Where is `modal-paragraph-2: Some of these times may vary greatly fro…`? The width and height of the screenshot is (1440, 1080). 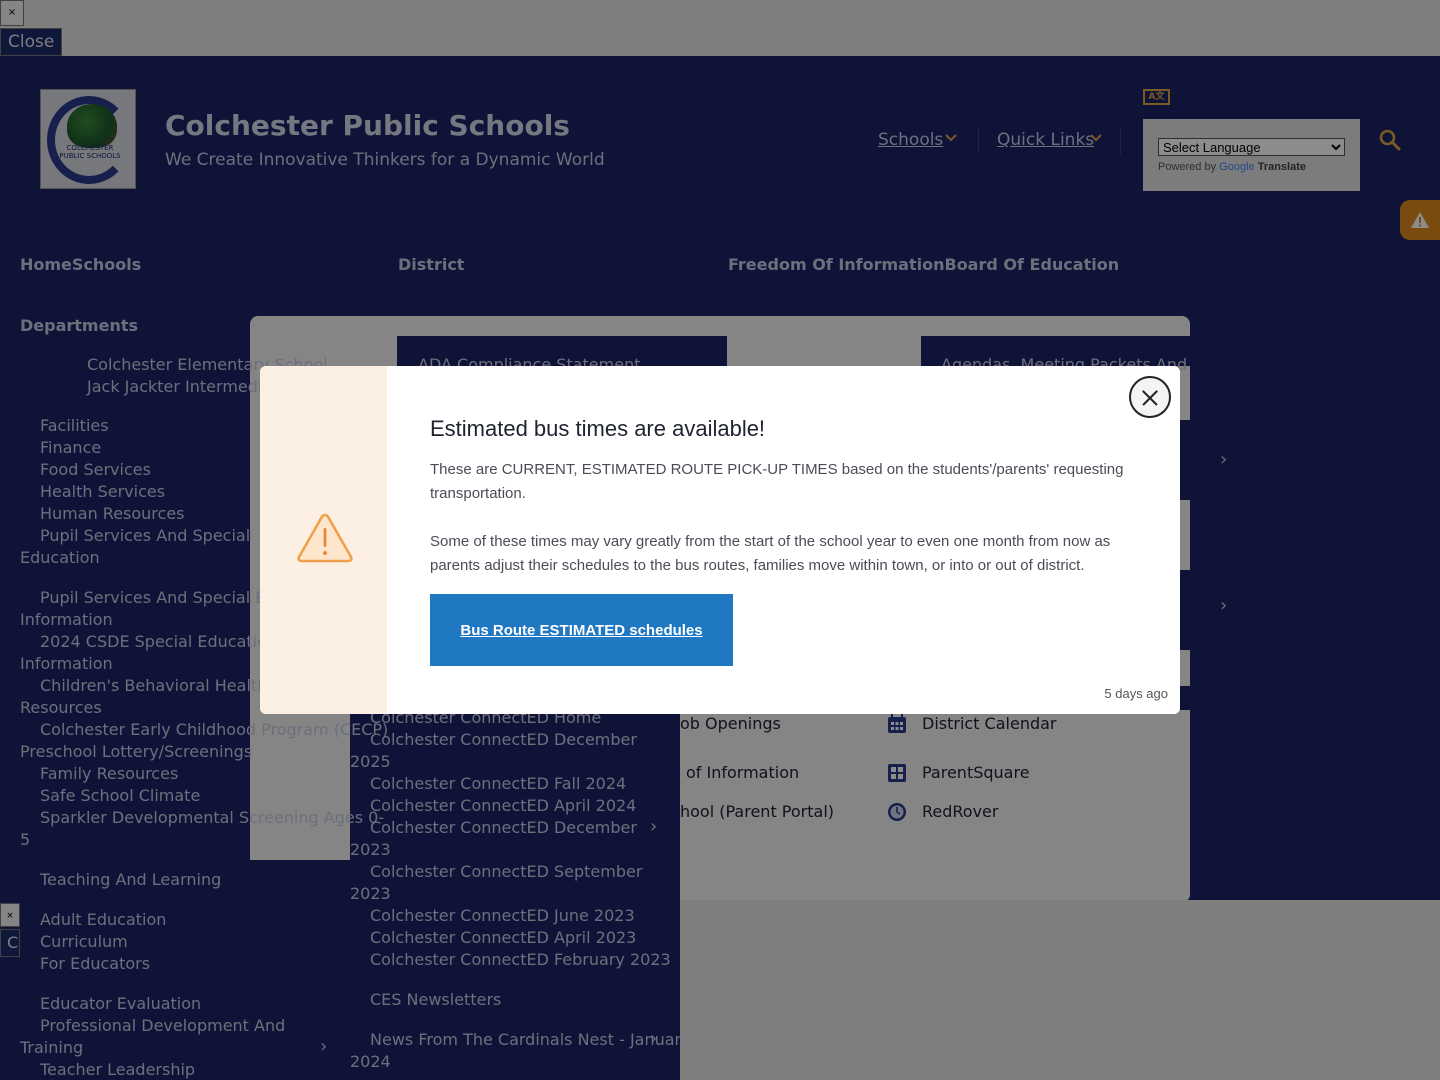 modal-paragraph-2: Some of these times may vary greatly fro… is located at coordinates (770, 553).